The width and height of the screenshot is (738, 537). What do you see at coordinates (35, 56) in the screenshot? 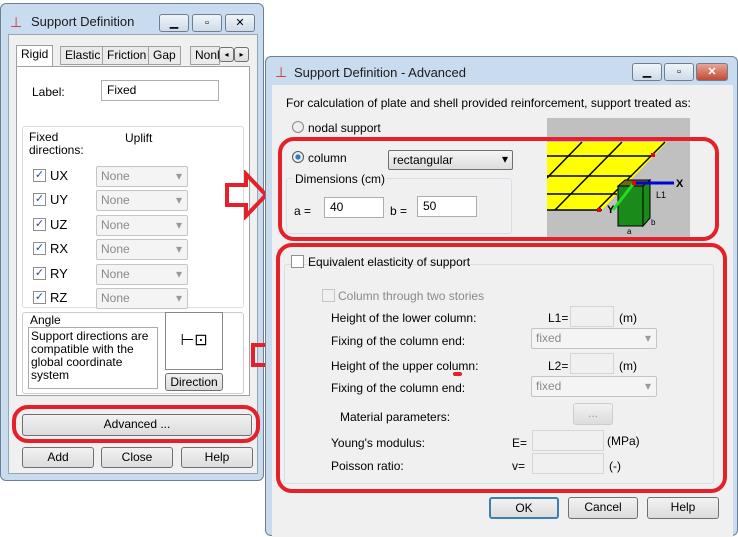
I see `tab-rigid: Rigid` at bounding box center [35, 56].